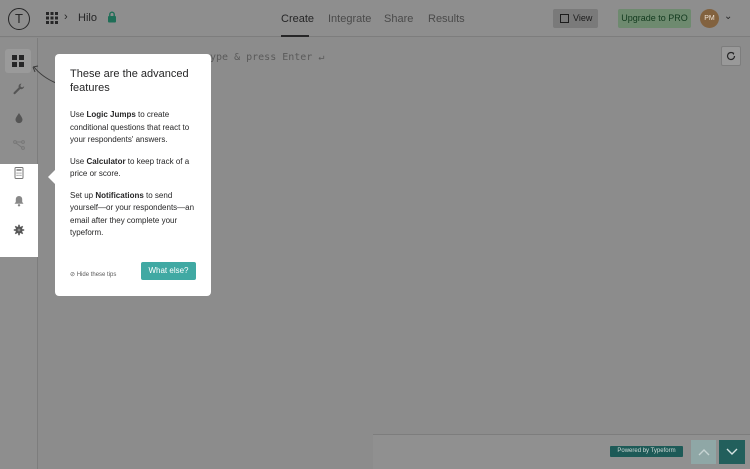 This screenshot has height=469, width=750. I want to click on sidebar-item-logic-jumps, so click(18, 145).